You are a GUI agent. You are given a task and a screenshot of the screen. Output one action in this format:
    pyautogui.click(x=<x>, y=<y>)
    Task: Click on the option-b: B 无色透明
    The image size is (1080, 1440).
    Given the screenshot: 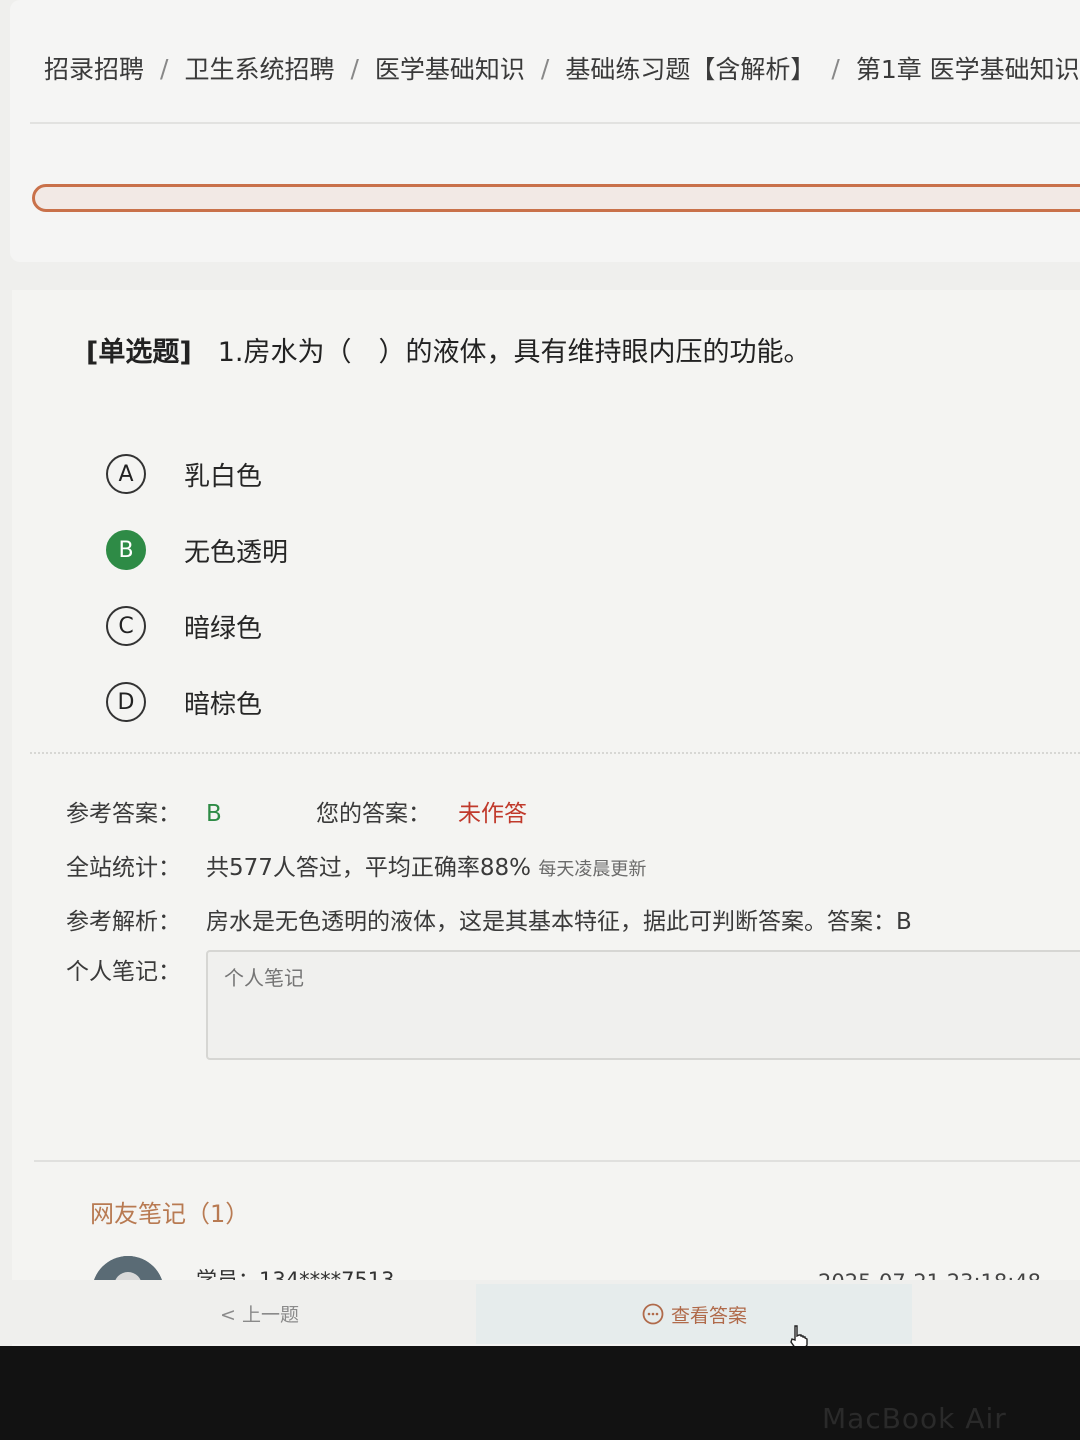 What is the action you would take?
    pyautogui.click(x=197, y=550)
    